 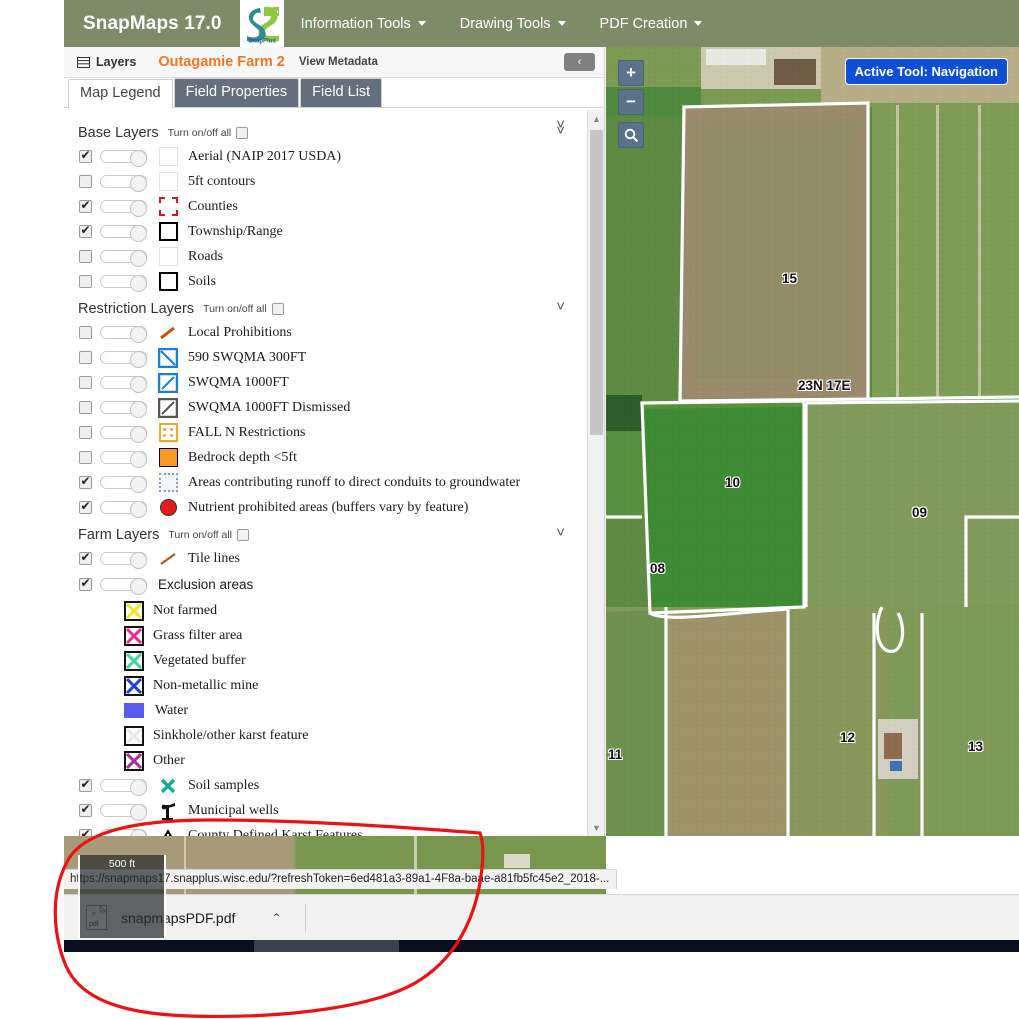 I want to click on base-layers-turn-all-checkbox, so click(x=242, y=133).